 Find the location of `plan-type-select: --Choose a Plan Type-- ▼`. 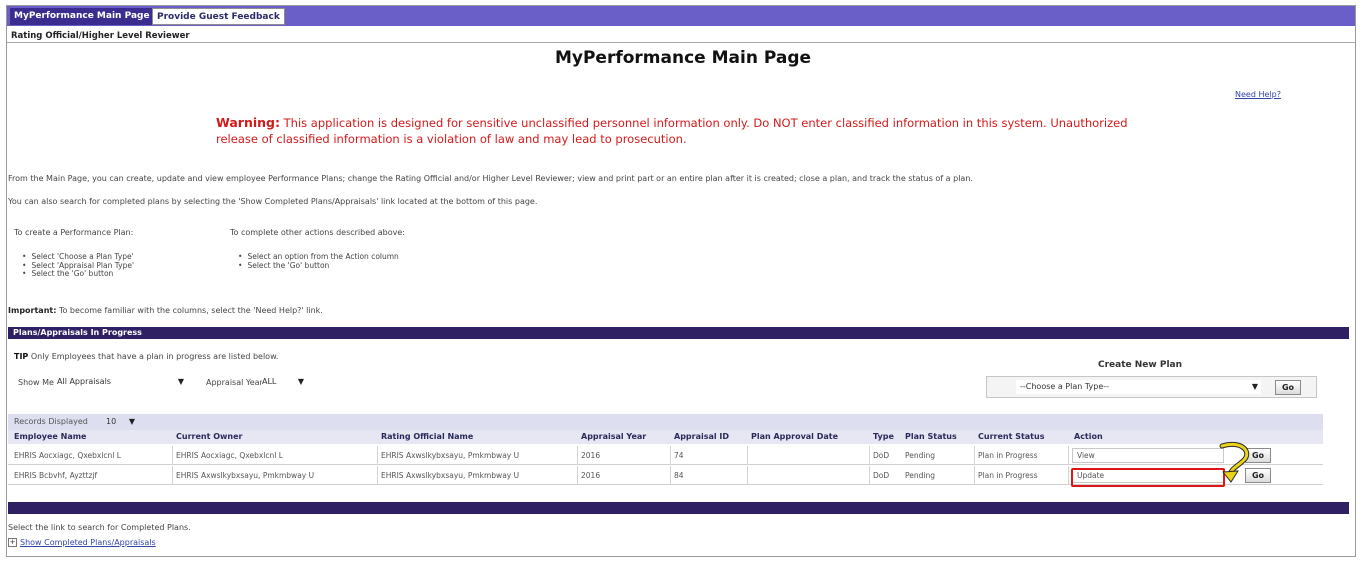

plan-type-select: --Choose a Plan Type-- ▼ is located at coordinates (1138, 387).